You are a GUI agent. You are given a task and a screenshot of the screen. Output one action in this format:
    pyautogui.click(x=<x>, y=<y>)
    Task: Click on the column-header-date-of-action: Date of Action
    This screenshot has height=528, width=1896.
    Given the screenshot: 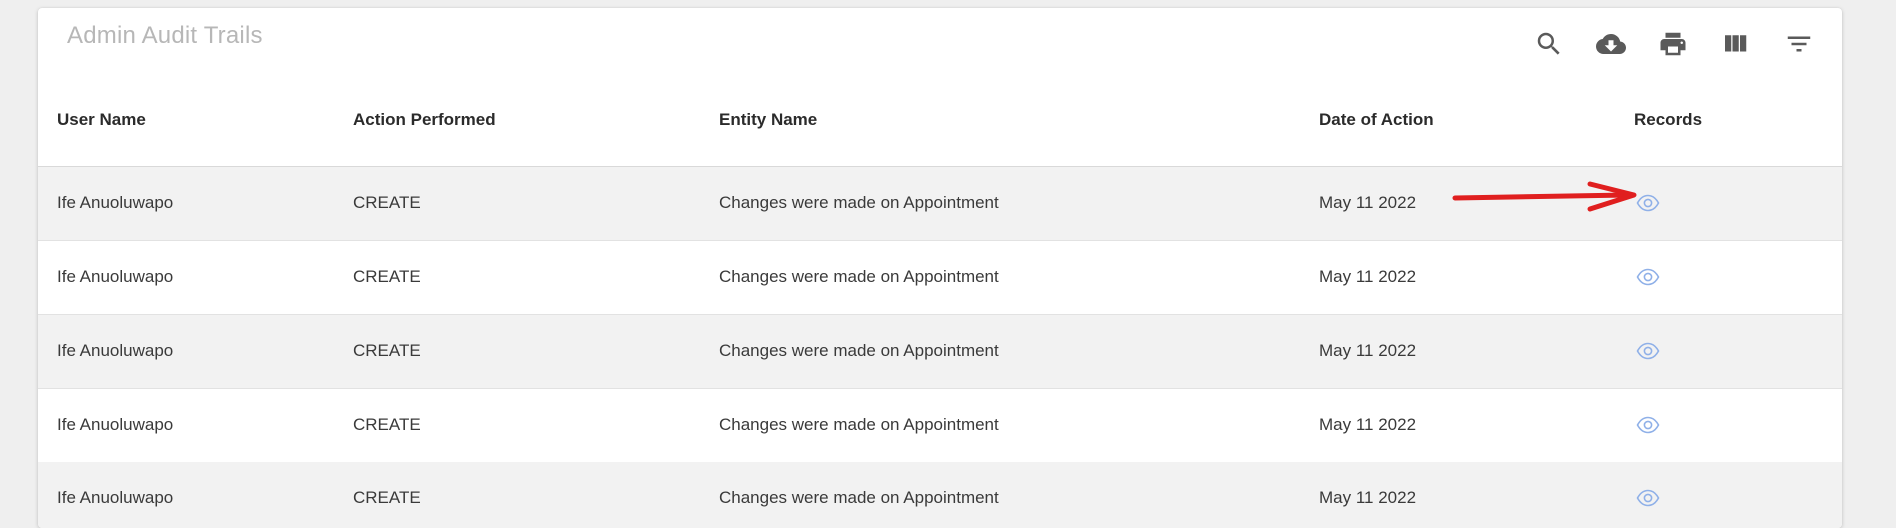 What is the action you would take?
    pyautogui.click(x=1376, y=120)
    